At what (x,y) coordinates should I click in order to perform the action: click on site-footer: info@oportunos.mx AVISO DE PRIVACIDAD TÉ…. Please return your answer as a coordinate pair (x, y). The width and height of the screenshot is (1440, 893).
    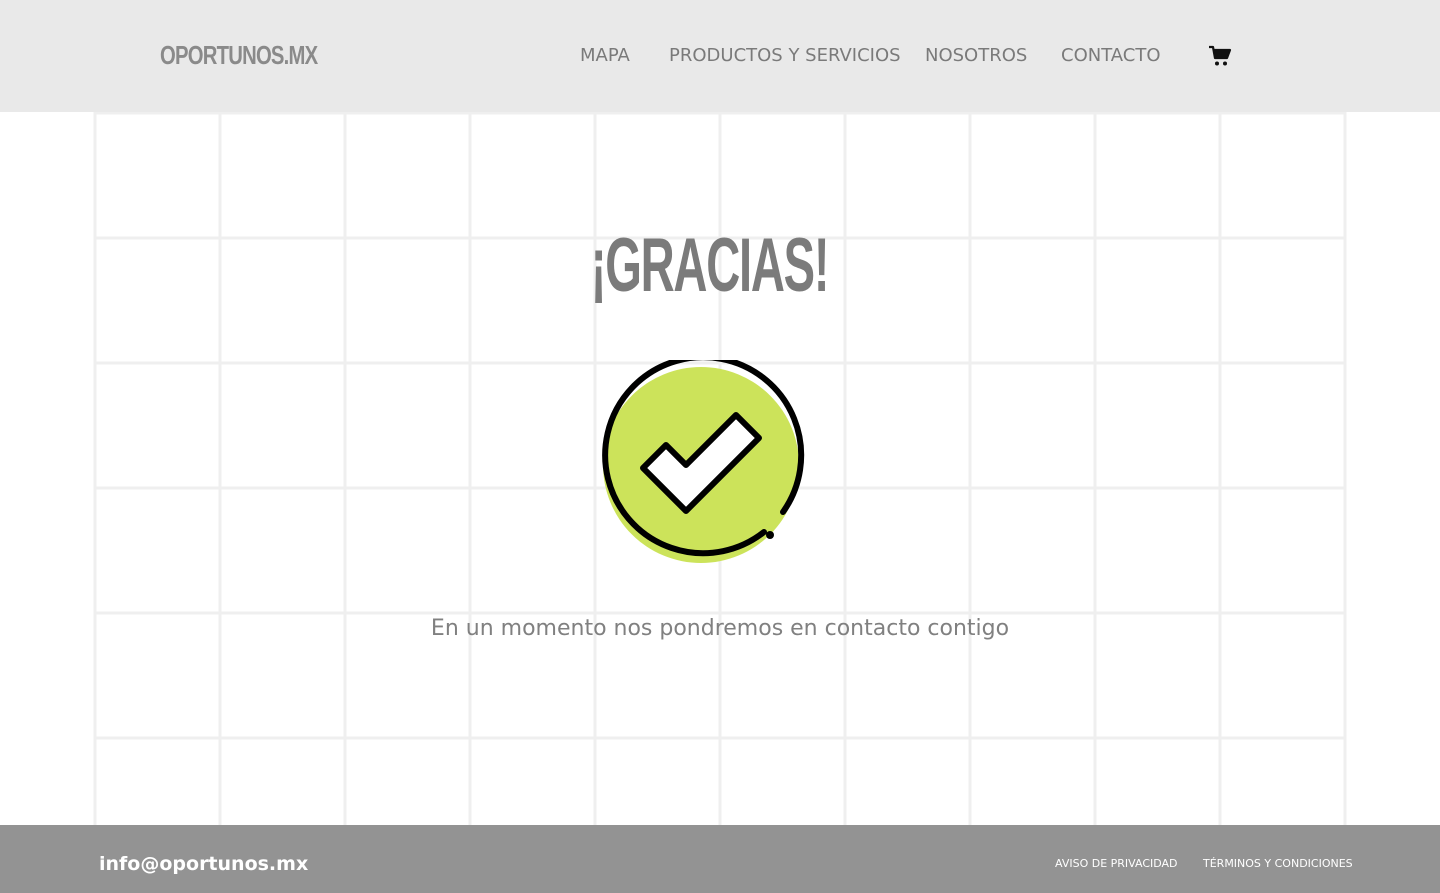
    Looking at the image, I should click on (720, 859).